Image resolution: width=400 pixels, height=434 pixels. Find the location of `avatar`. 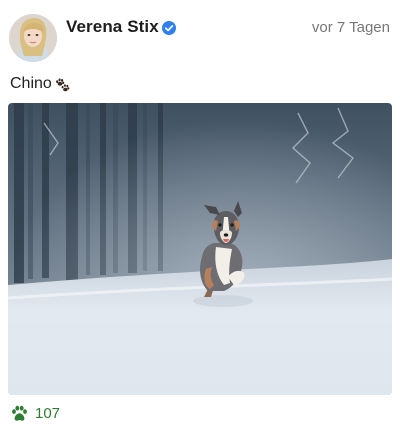

avatar is located at coordinates (33, 38).